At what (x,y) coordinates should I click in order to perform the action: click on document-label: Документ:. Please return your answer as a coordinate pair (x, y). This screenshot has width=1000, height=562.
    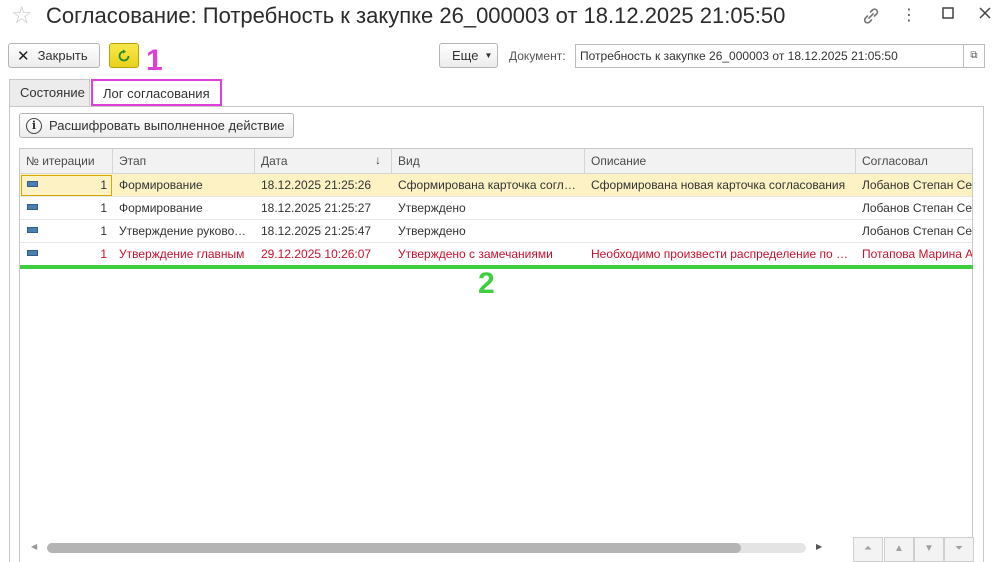
    Looking at the image, I should click on (537, 56).